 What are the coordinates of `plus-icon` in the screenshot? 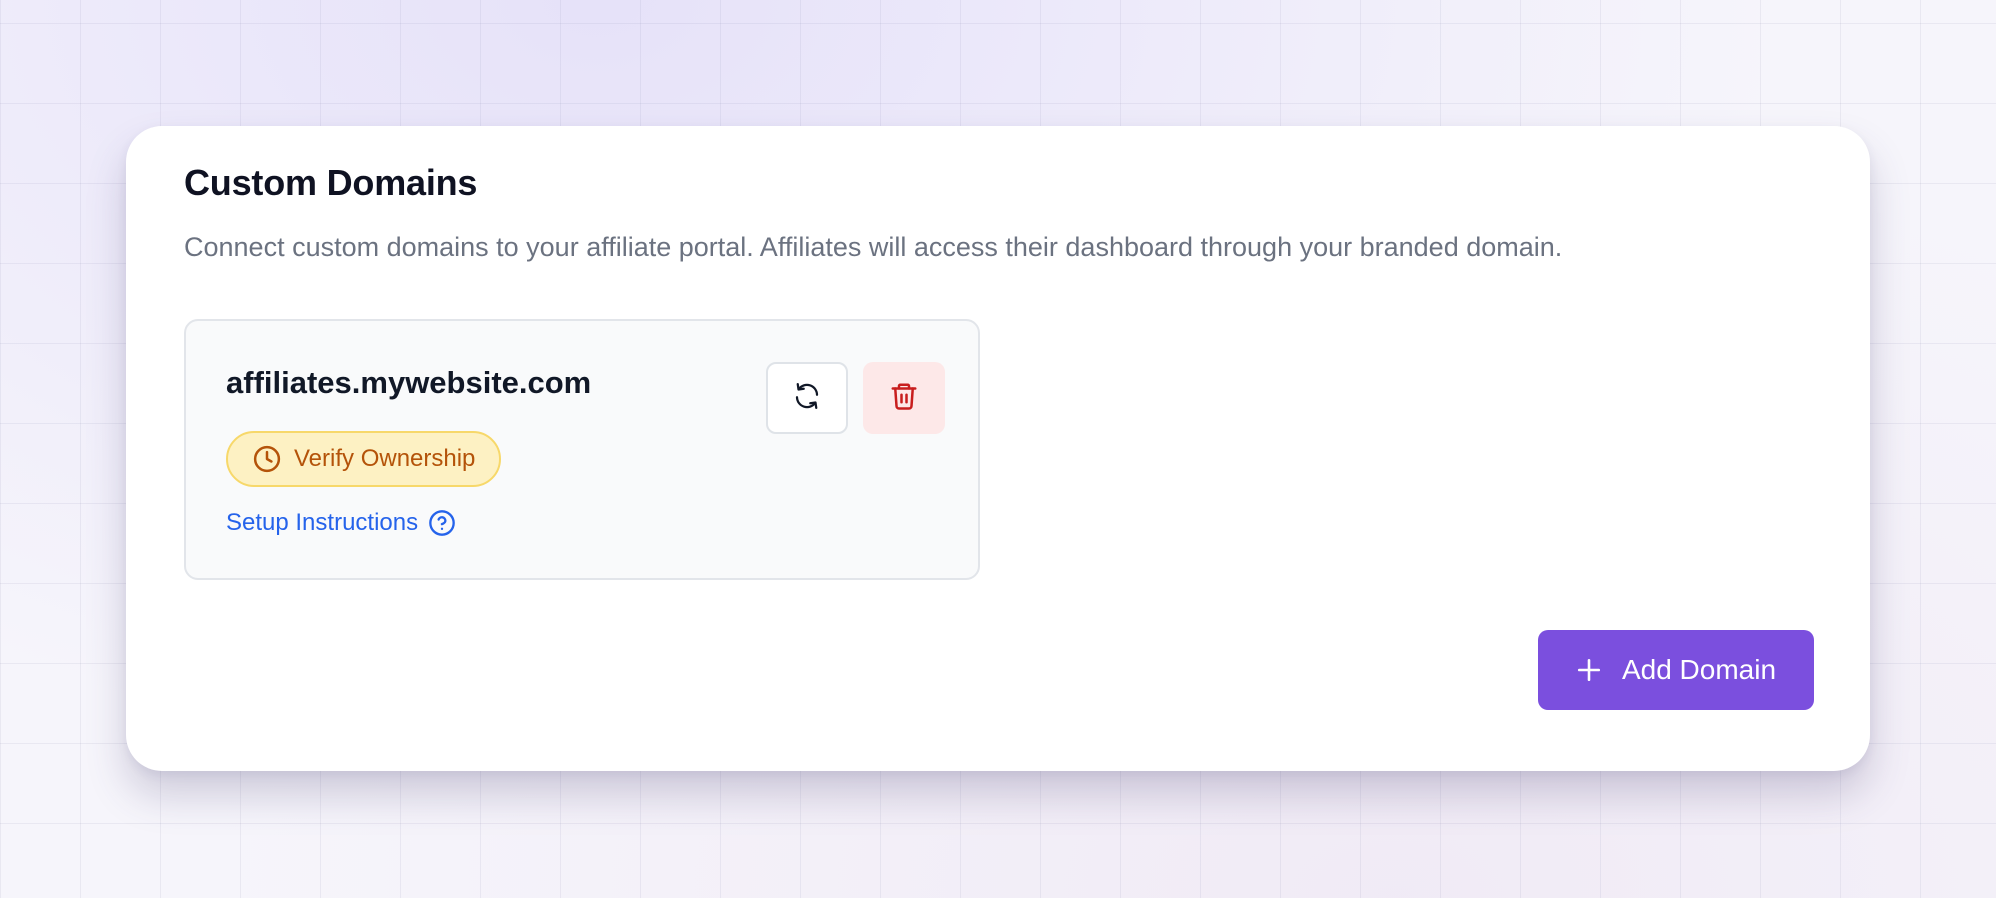 It's located at (1589, 670).